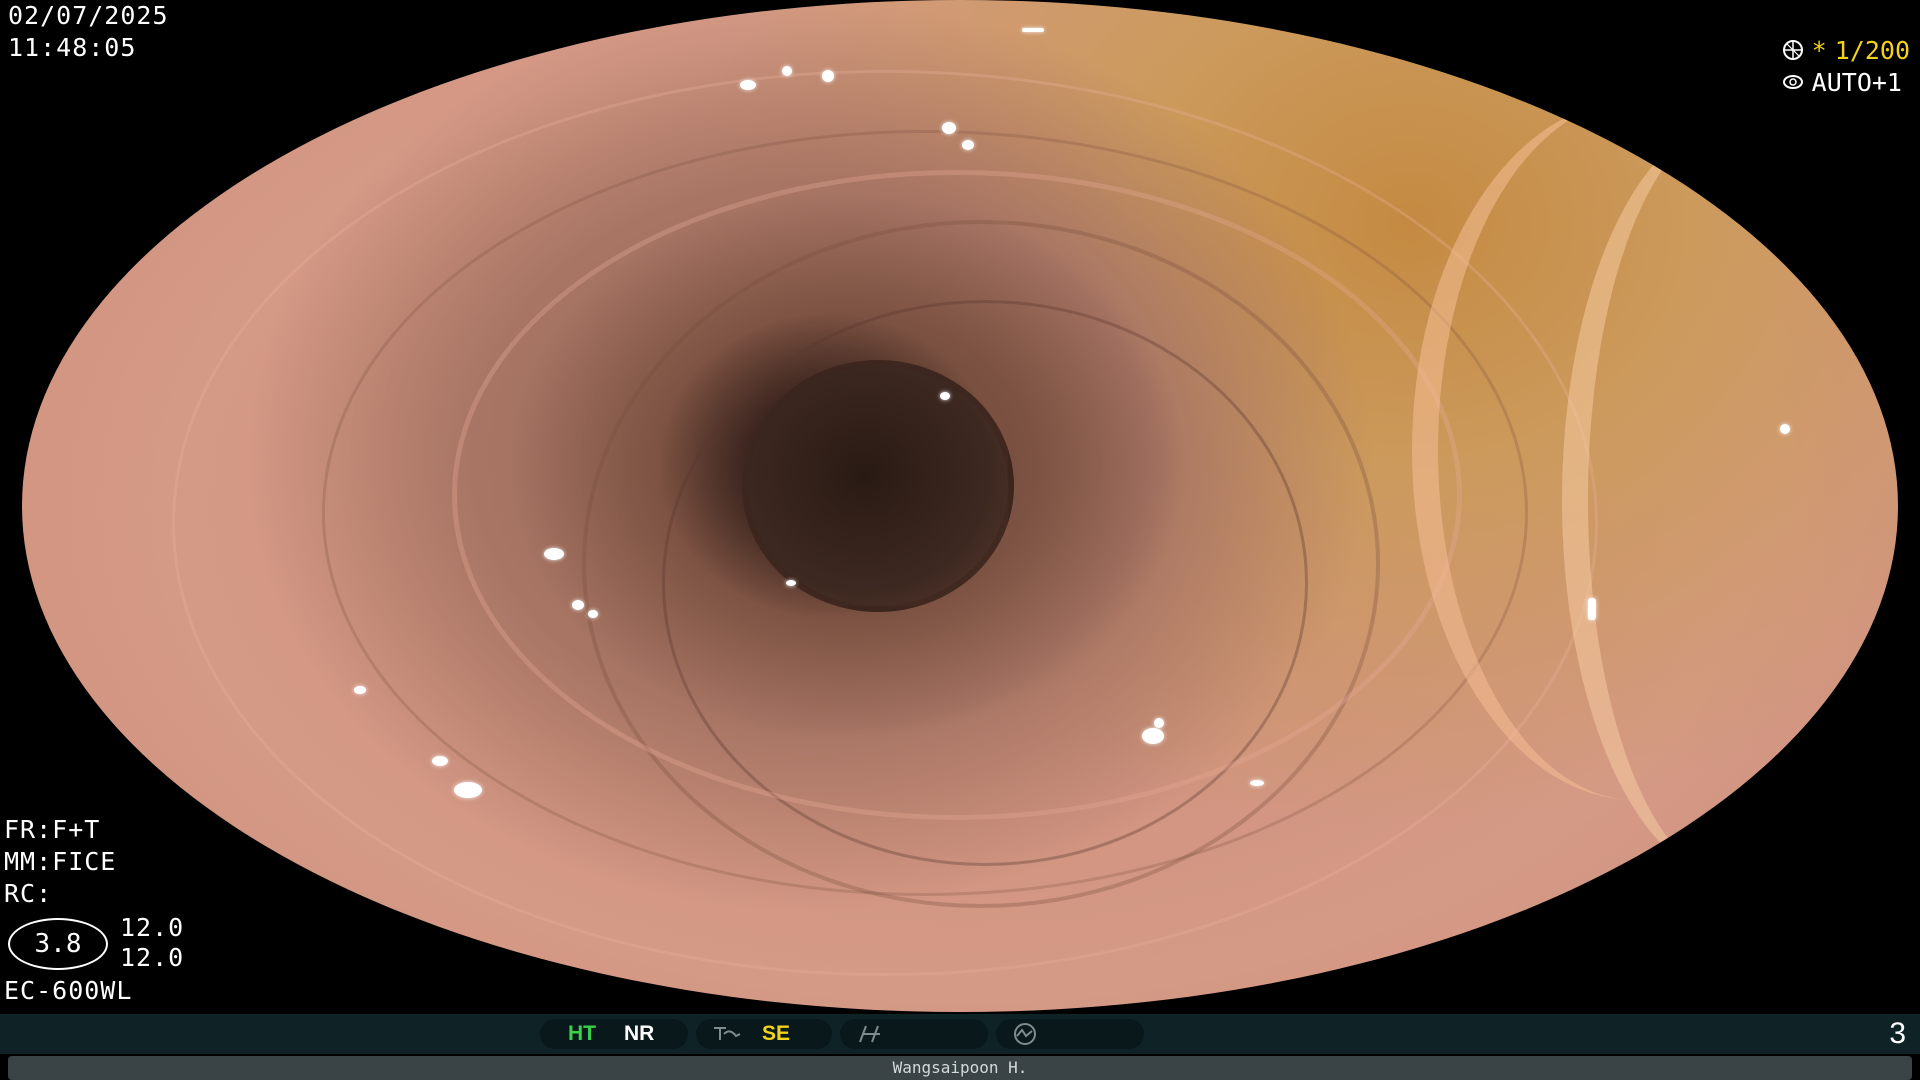 This screenshot has height=1080, width=1920. Describe the element at coordinates (52, 829) in the screenshot. I see `frame-setting: FR:F+T` at that location.